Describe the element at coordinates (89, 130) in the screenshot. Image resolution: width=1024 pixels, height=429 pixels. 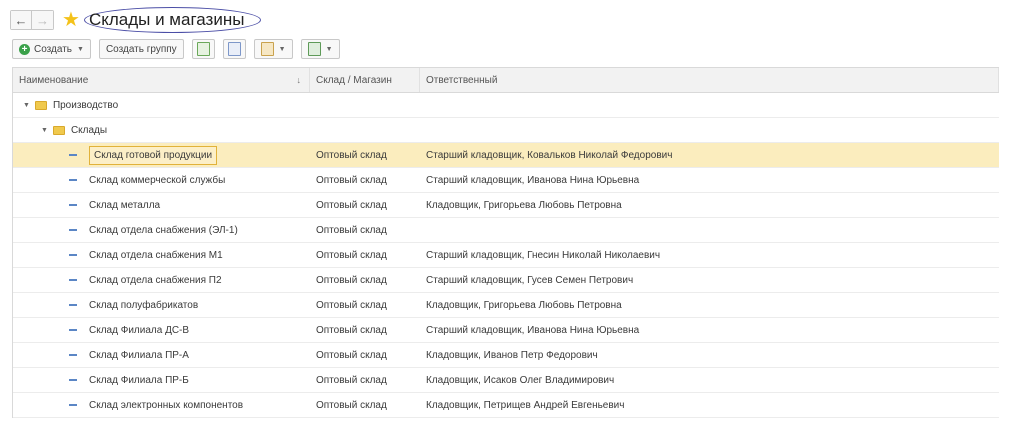
I see `group-label: Склады` at that location.